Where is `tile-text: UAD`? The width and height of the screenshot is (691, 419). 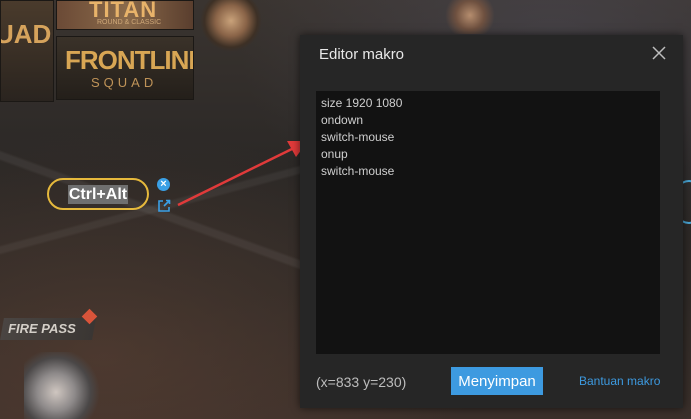 tile-text: UAD is located at coordinates (26, 34).